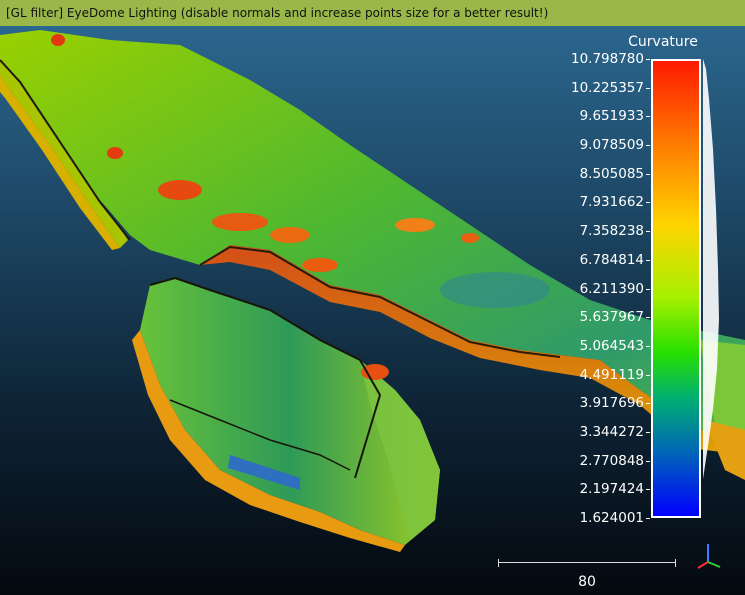 Image resolution: width=745 pixels, height=595 pixels. What do you see at coordinates (615, 346) in the screenshot?
I see `tick-label: 5.064543` at bounding box center [615, 346].